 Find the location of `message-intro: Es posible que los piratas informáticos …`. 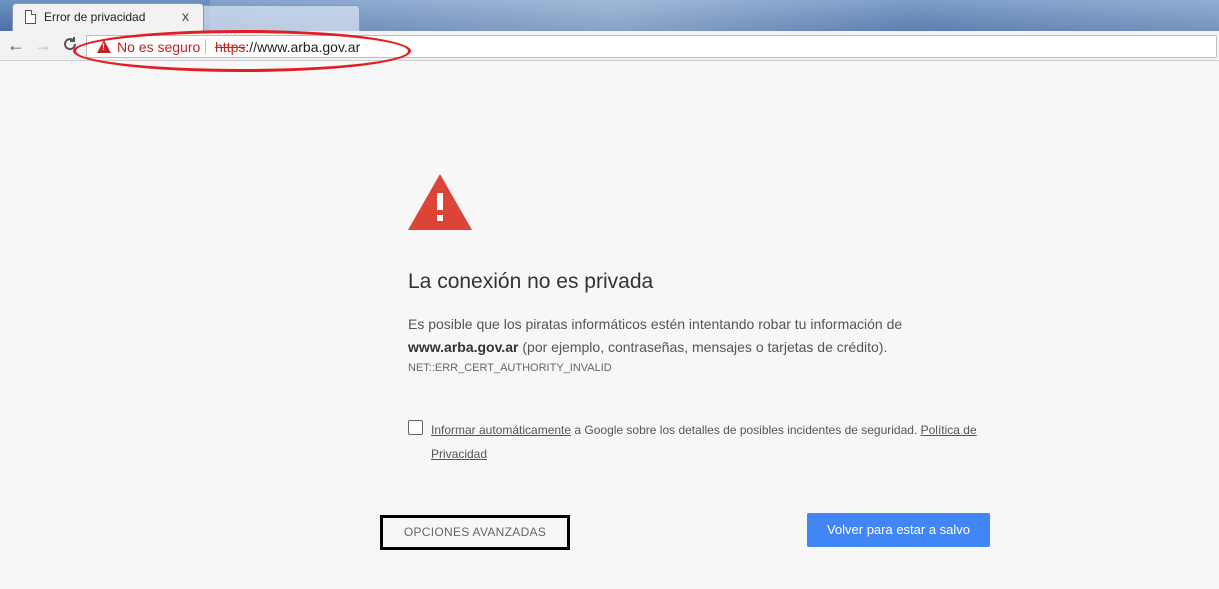

message-intro: Es posible que los piratas informáticos … is located at coordinates (655, 324).